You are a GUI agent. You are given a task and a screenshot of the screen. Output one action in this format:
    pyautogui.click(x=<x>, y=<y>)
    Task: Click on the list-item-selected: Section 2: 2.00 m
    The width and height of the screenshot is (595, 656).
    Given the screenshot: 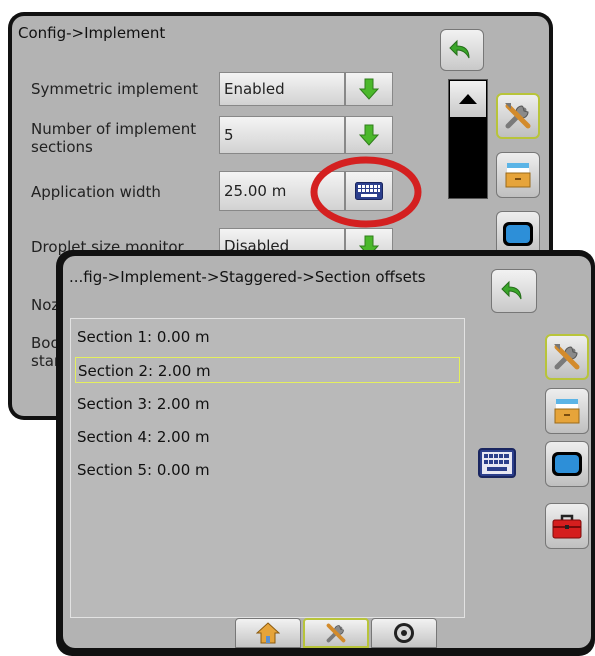 What is the action you would take?
    pyautogui.click(x=267, y=370)
    